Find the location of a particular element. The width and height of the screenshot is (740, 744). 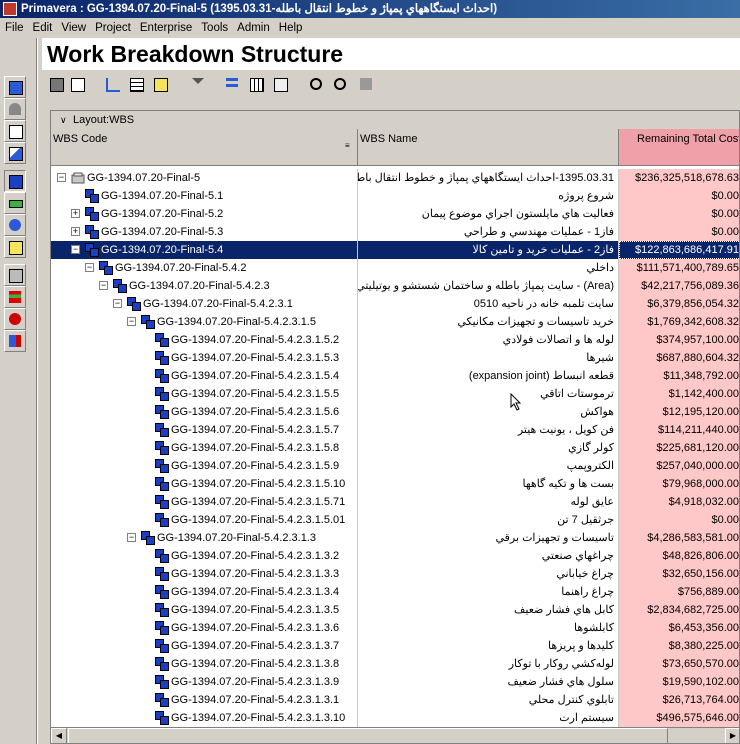

wbs-name: هواكش is located at coordinates (488, 412).